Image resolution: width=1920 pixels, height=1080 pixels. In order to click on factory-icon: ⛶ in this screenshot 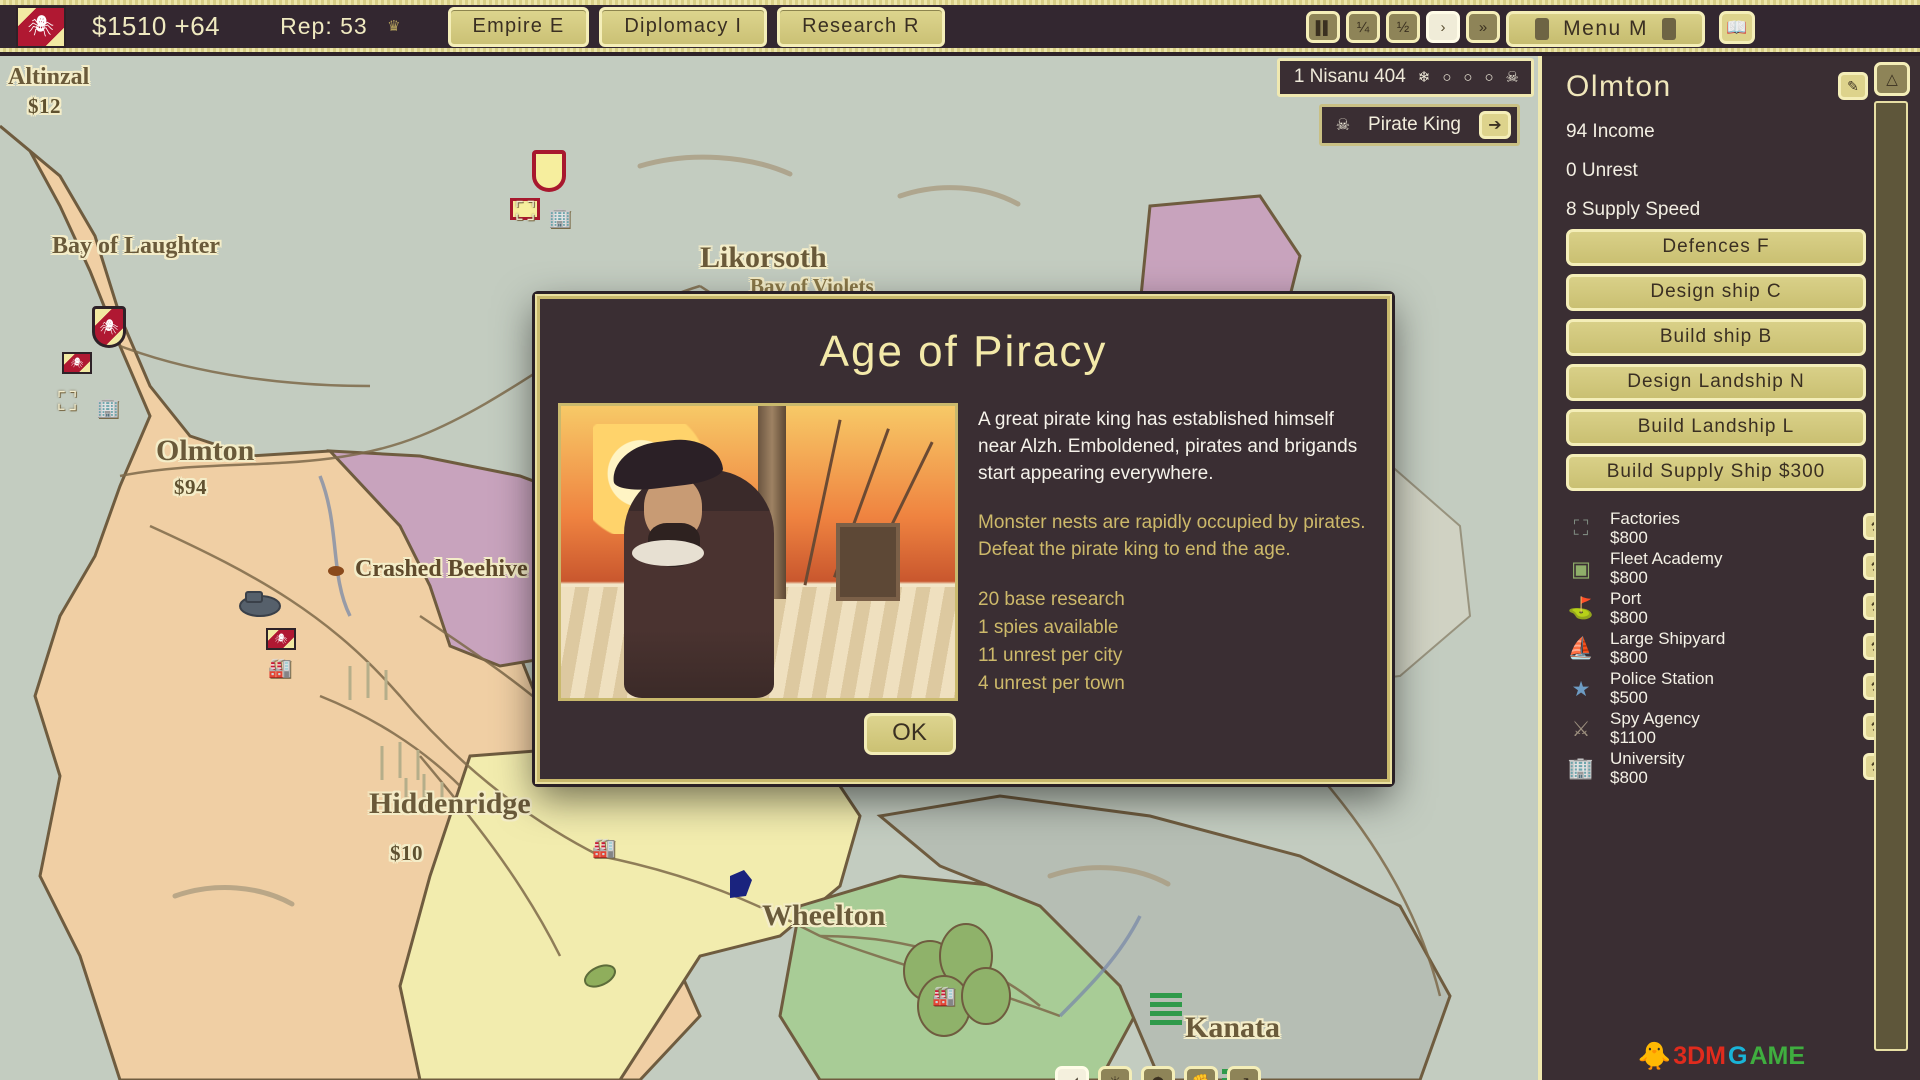, I will do `click(1581, 528)`.